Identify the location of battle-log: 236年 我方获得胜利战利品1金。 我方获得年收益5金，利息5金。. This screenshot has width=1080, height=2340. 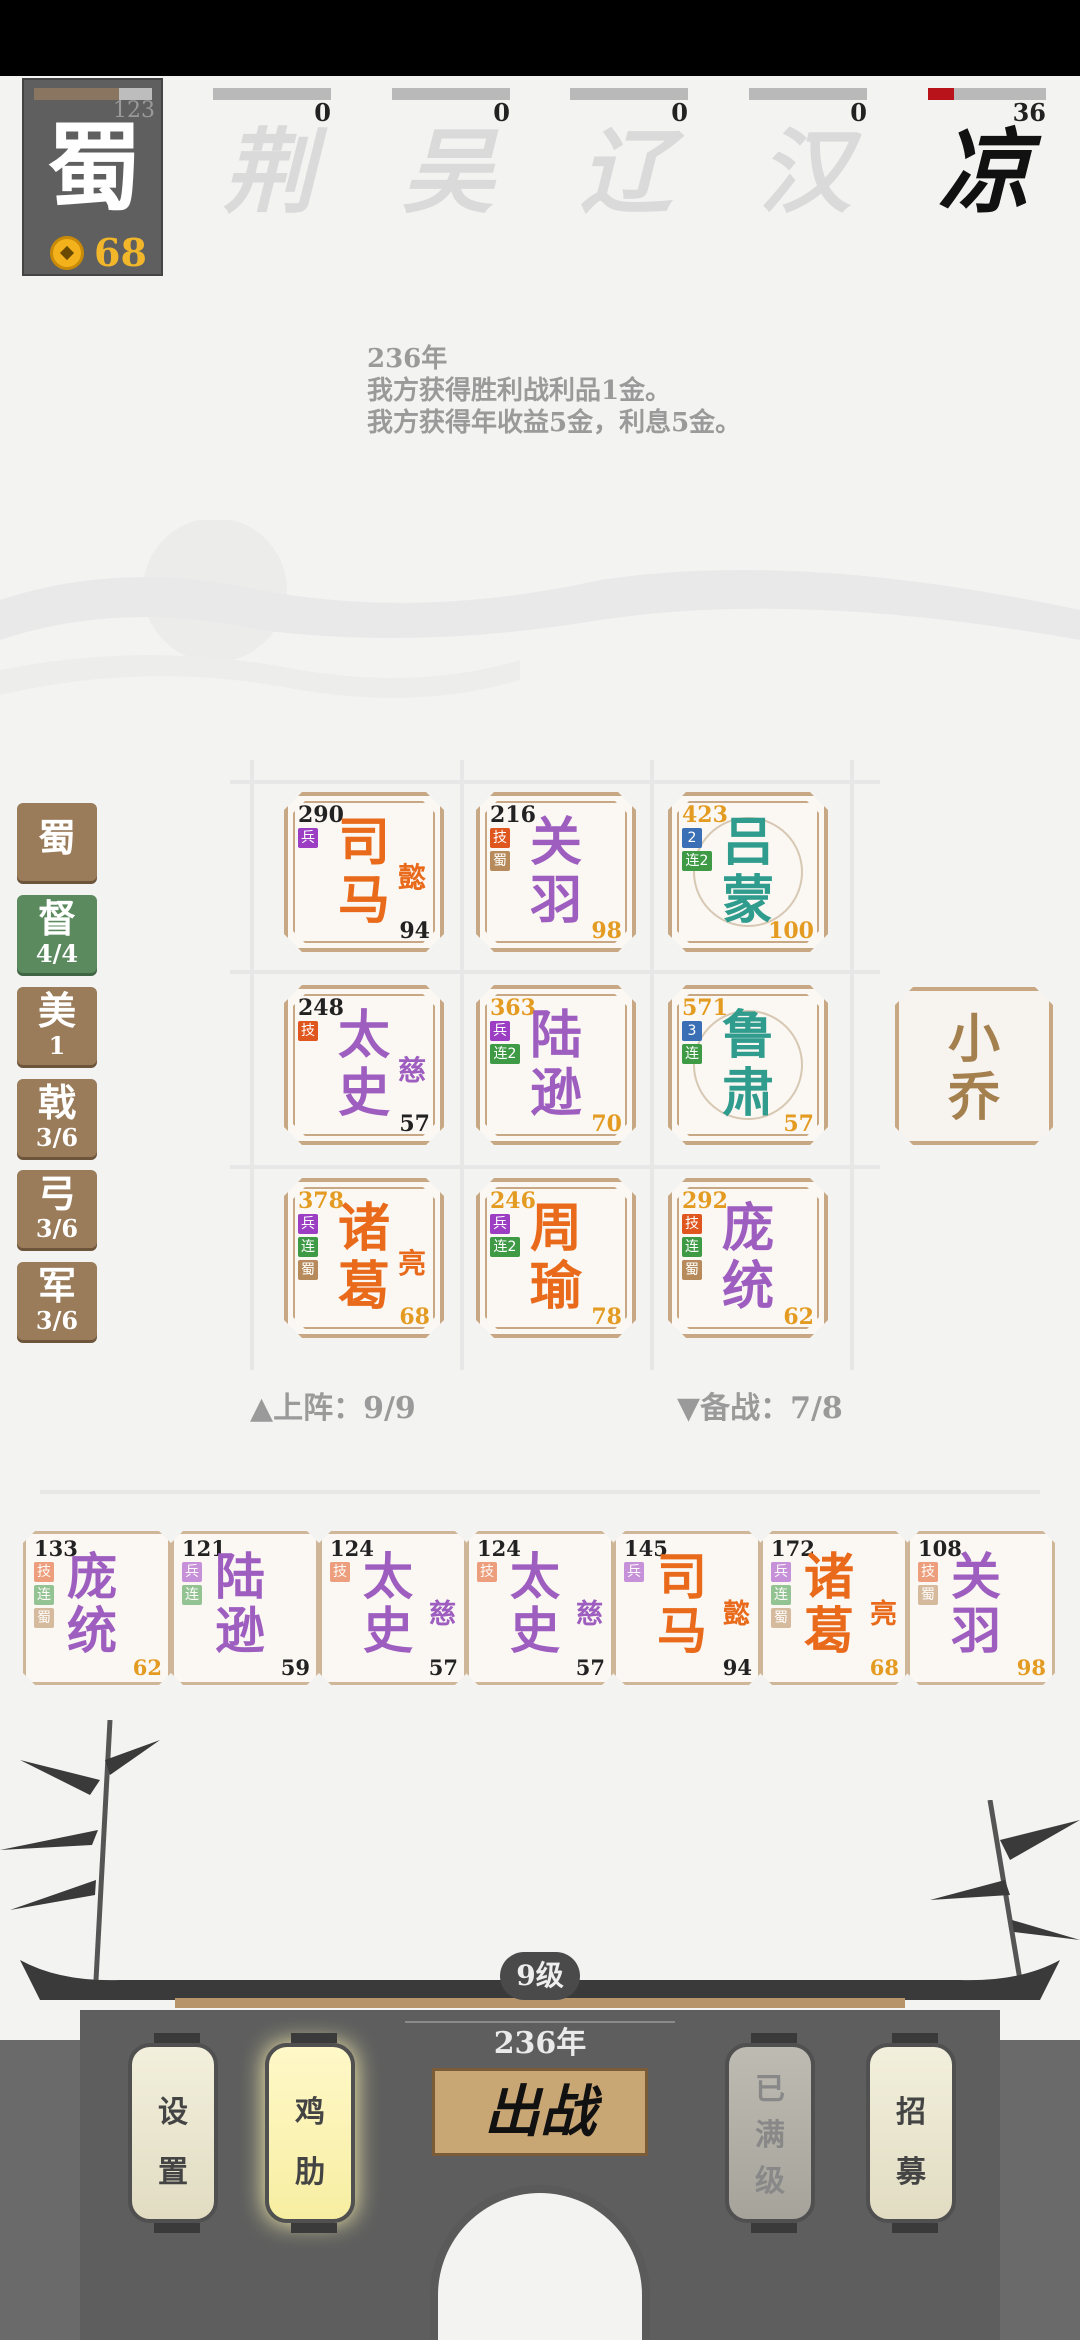
(554, 391).